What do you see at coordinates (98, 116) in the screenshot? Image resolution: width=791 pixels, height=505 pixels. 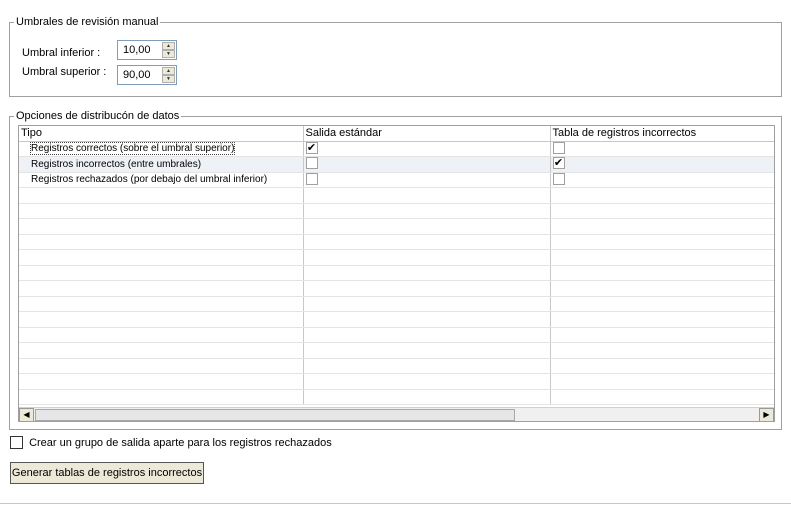 I see `distribution-legend: Opciones de distribucón de datos` at bounding box center [98, 116].